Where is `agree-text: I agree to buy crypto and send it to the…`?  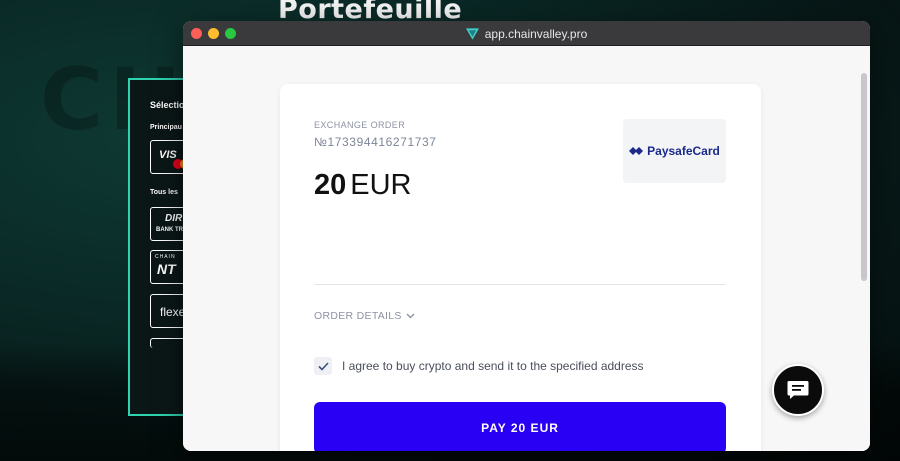 agree-text: I agree to buy crypto and send it to the… is located at coordinates (493, 366).